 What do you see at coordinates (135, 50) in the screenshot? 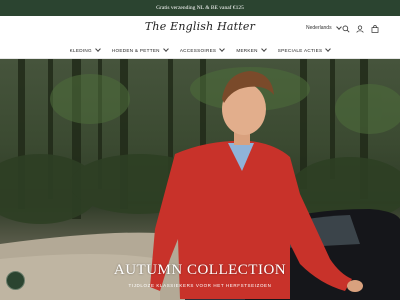
I see `nav-label: HOEDEN & PETTEN` at bounding box center [135, 50].